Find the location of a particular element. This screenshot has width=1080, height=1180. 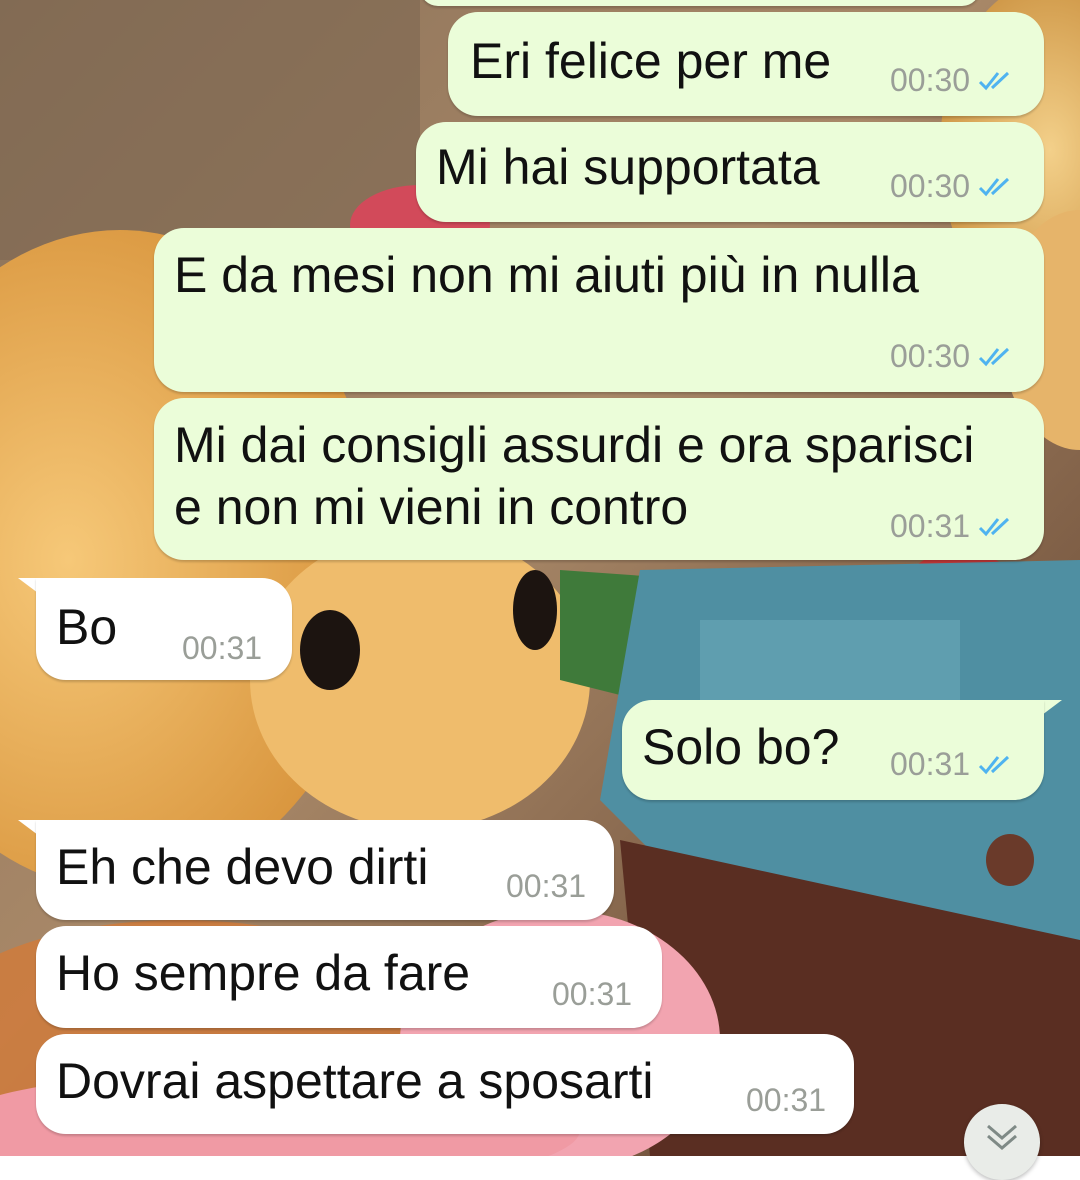

message-bubble-clipped is located at coordinates (700, 3).